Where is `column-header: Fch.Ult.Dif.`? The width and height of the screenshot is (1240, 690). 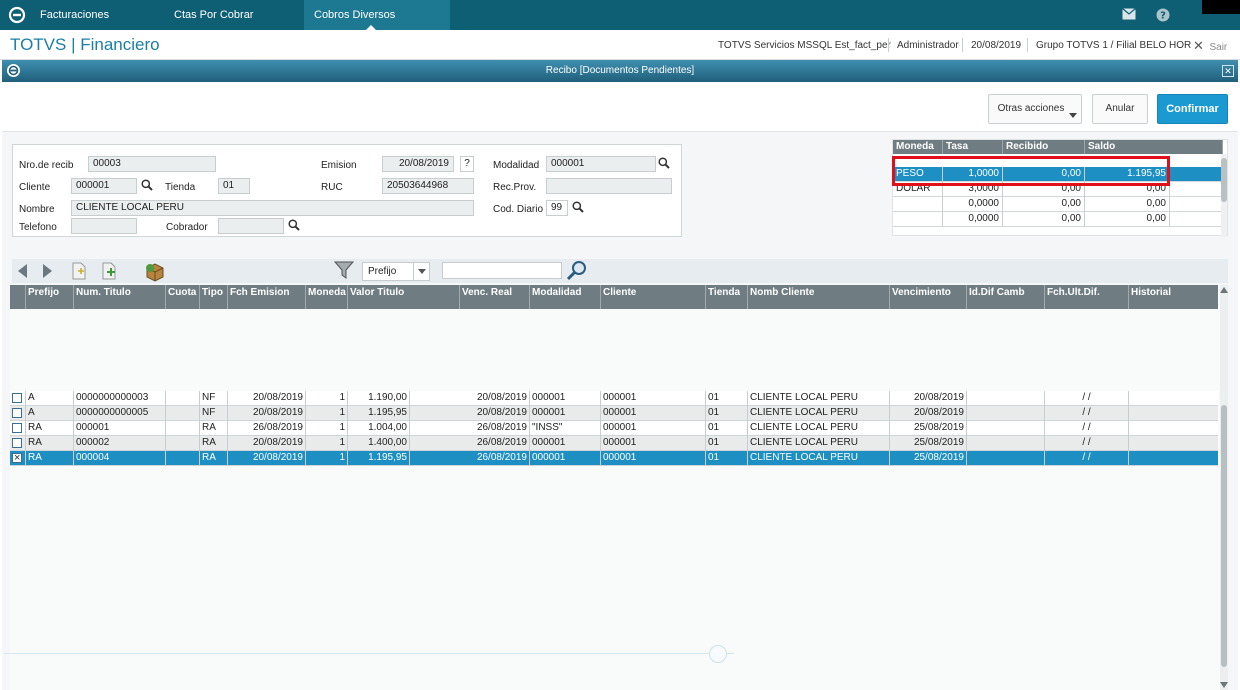
column-header: Fch.Ult.Dif. is located at coordinates (1087, 297).